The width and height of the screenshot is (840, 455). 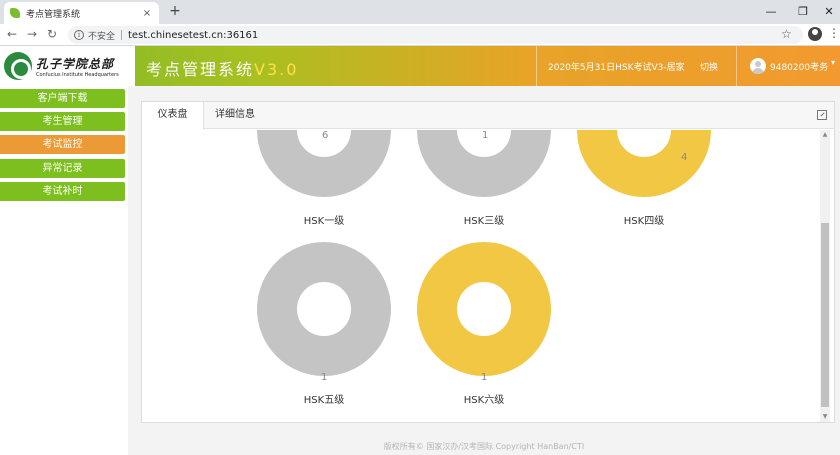 I want to click on user-menu: 9480200考务, so click(x=799, y=66).